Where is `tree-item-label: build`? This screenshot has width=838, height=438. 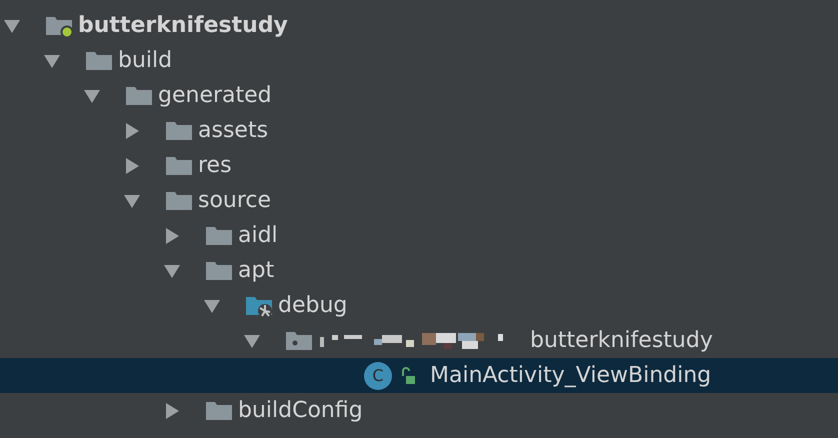
tree-item-label: build is located at coordinates (145, 60).